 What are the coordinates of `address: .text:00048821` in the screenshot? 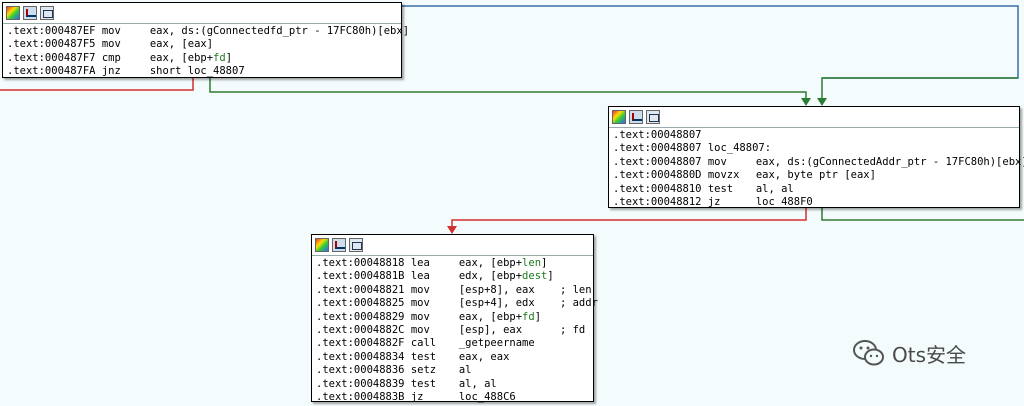 It's located at (363, 289).